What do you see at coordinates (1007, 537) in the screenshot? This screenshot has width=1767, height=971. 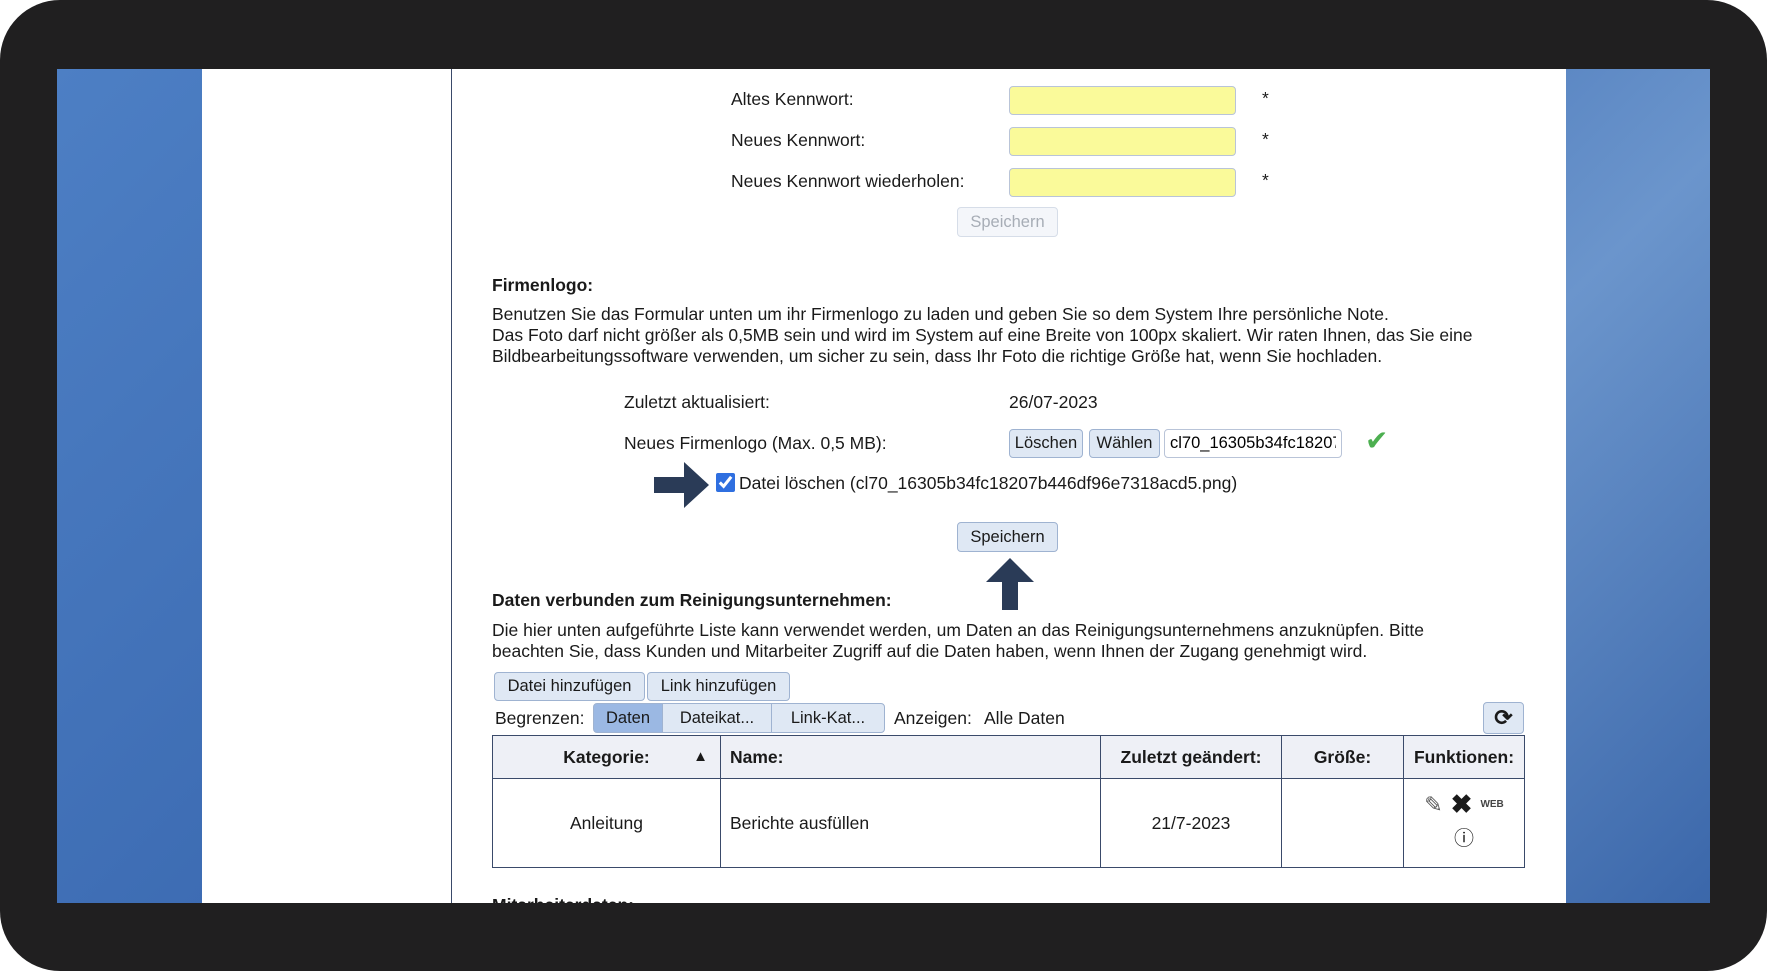 I see `logo-save-button: Speichern` at bounding box center [1007, 537].